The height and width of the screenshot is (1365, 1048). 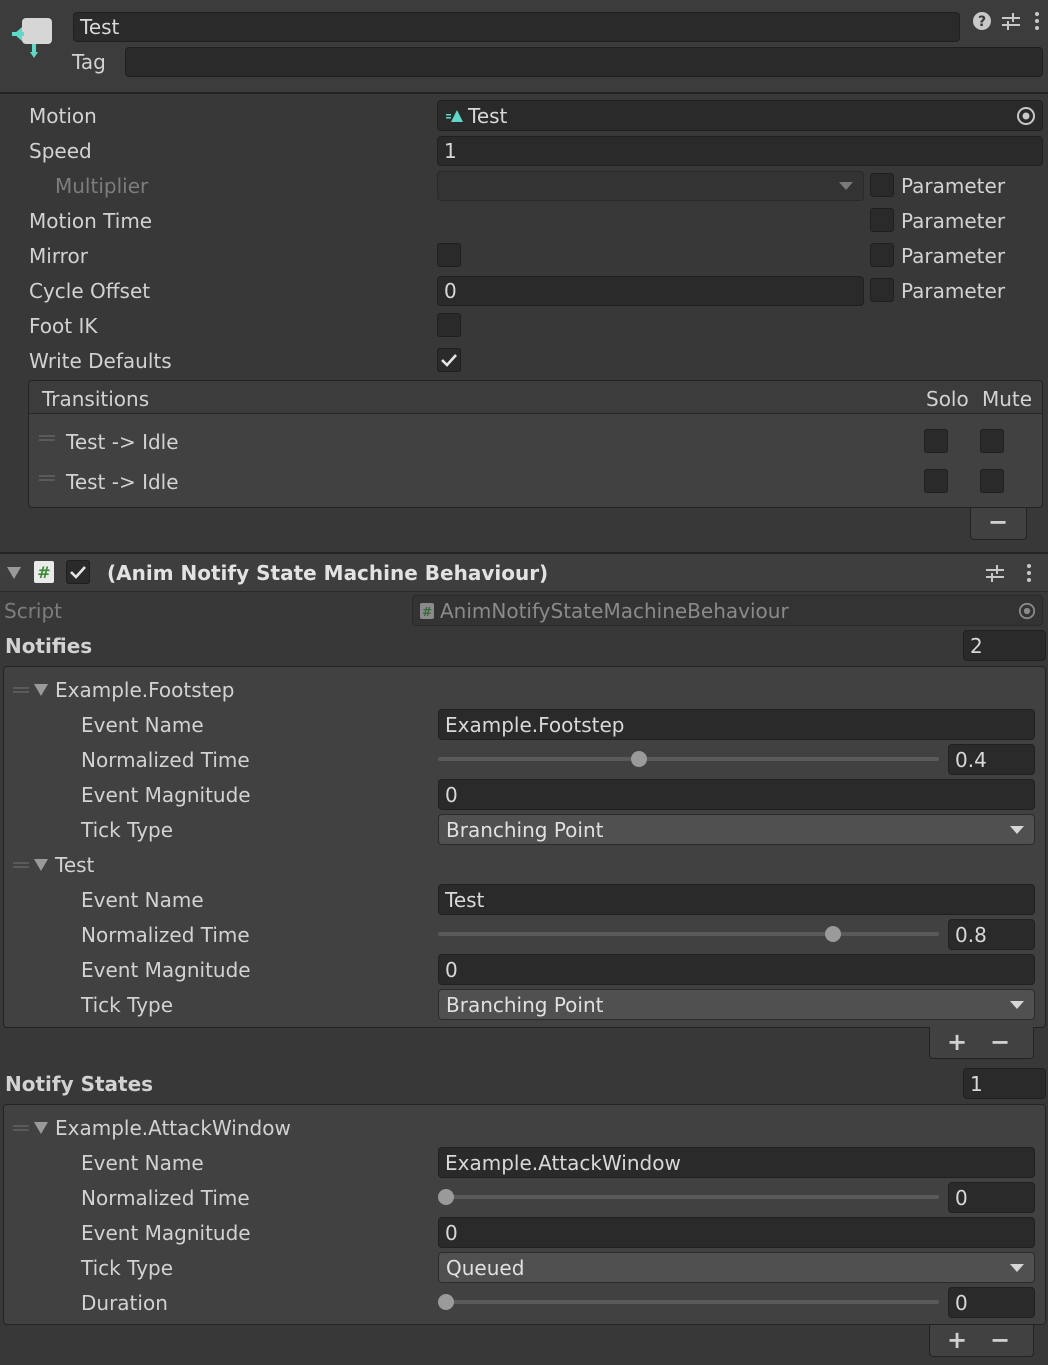 What do you see at coordinates (90, 291) in the screenshot?
I see `cycle-offset-label: Cycle Offset` at bounding box center [90, 291].